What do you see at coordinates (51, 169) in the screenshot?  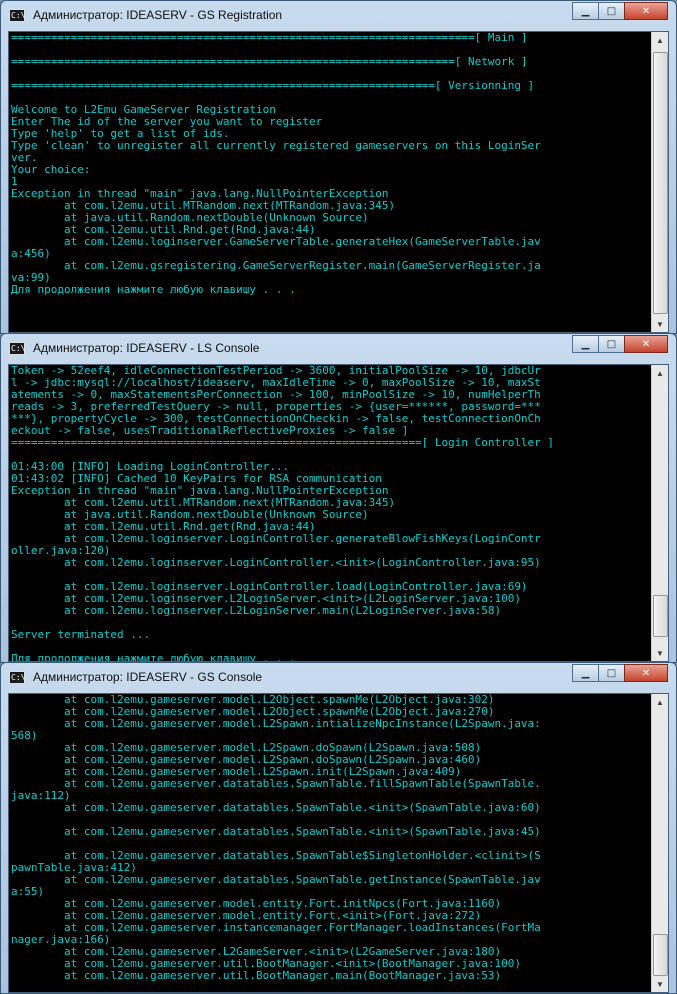 I see `console-line: Your choice:` at bounding box center [51, 169].